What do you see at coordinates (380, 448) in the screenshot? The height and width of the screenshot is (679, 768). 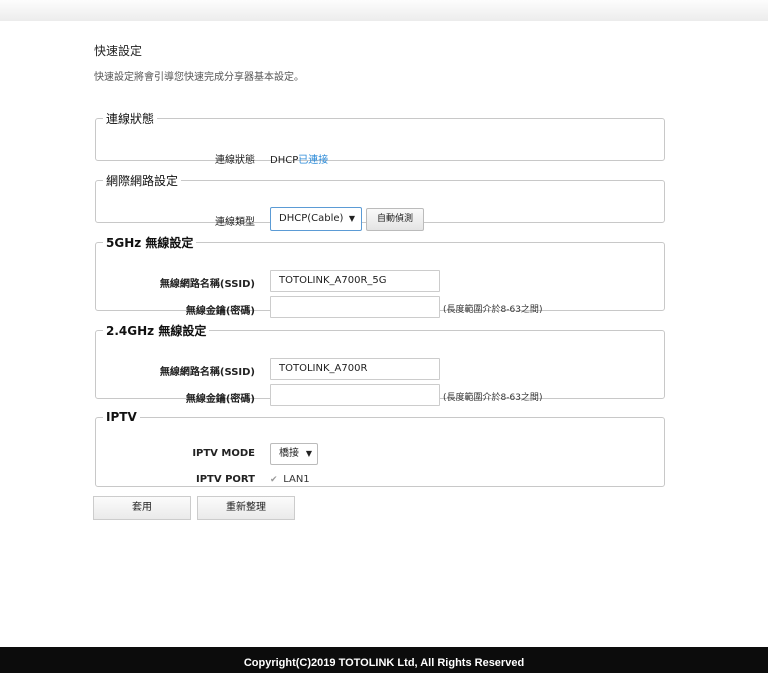 I see `iptv-section: IPTV IPTV MODE 橋接 ▼ IPTV PORT ✔ LAN1` at bounding box center [380, 448].